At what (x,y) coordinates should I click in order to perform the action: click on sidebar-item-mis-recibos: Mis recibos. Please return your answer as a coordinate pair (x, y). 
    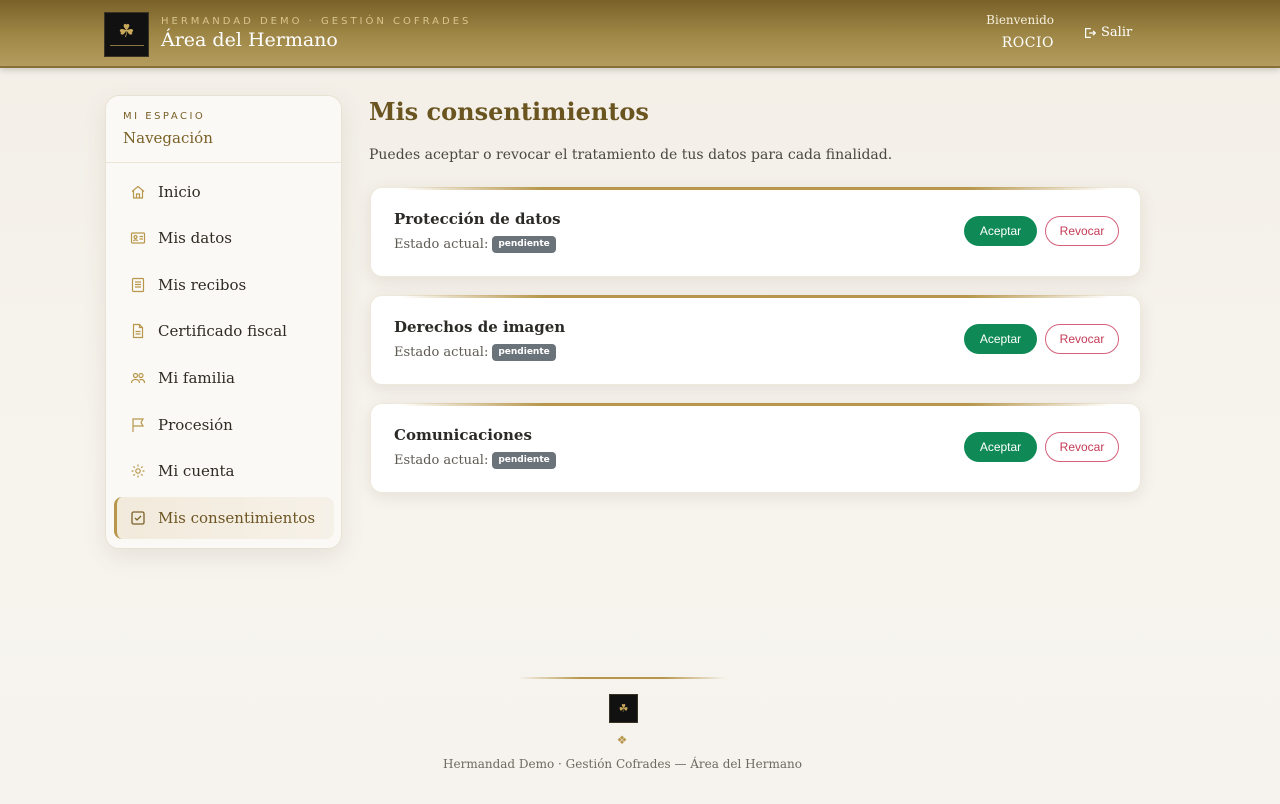
    Looking at the image, I should click on (224, 285).